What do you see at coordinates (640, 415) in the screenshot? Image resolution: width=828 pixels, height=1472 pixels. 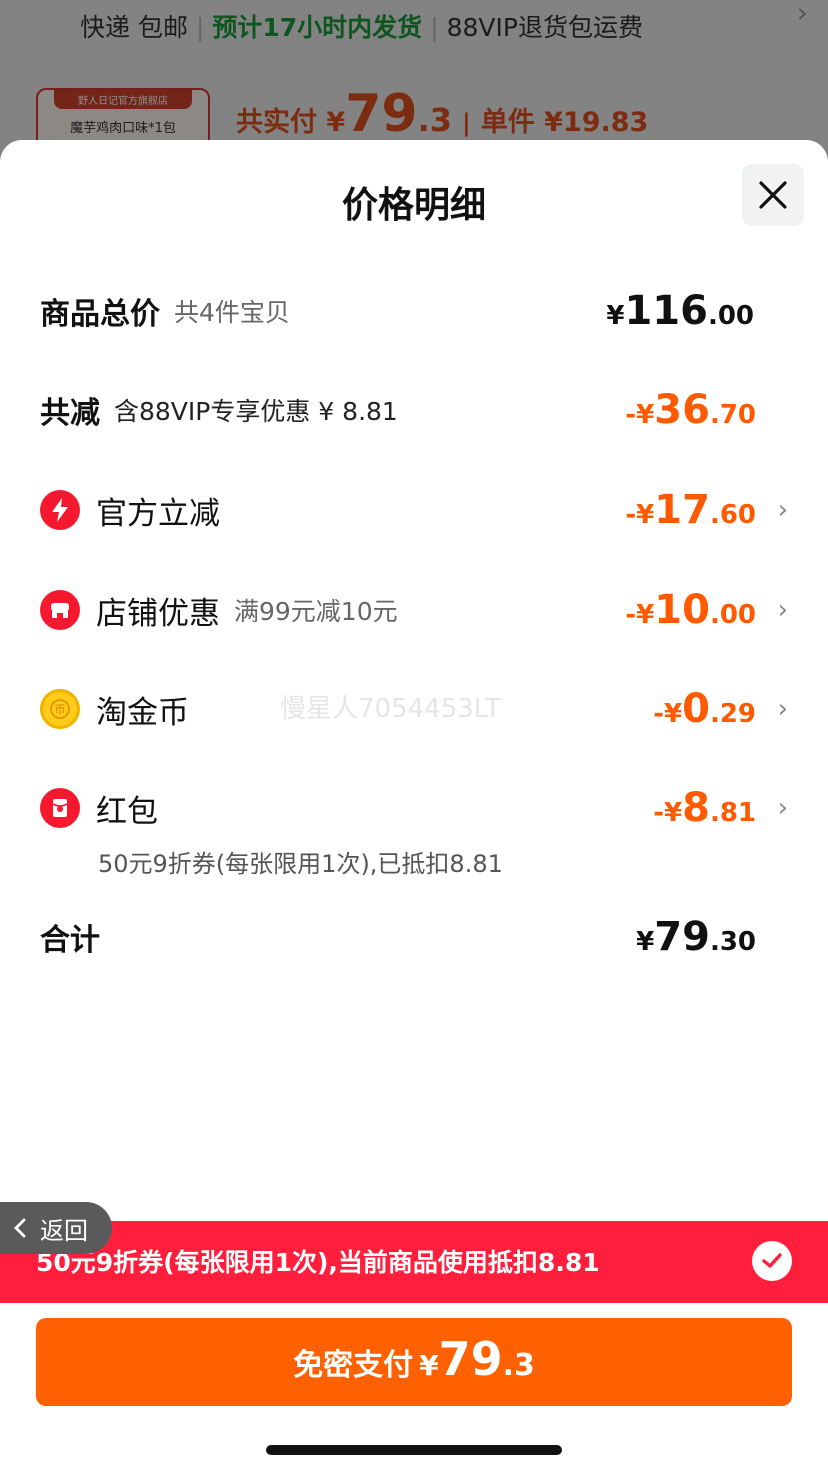 I see `reduce-yen: -¥` at bounding box center [640, 415].